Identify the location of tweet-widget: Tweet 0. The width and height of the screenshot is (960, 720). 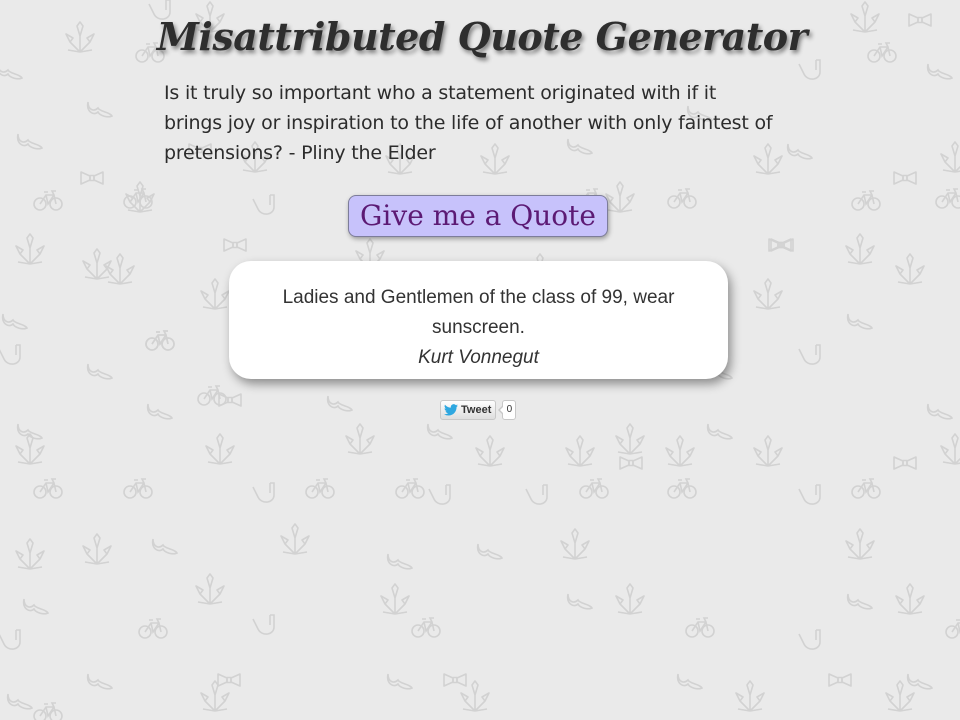
(478, 410).